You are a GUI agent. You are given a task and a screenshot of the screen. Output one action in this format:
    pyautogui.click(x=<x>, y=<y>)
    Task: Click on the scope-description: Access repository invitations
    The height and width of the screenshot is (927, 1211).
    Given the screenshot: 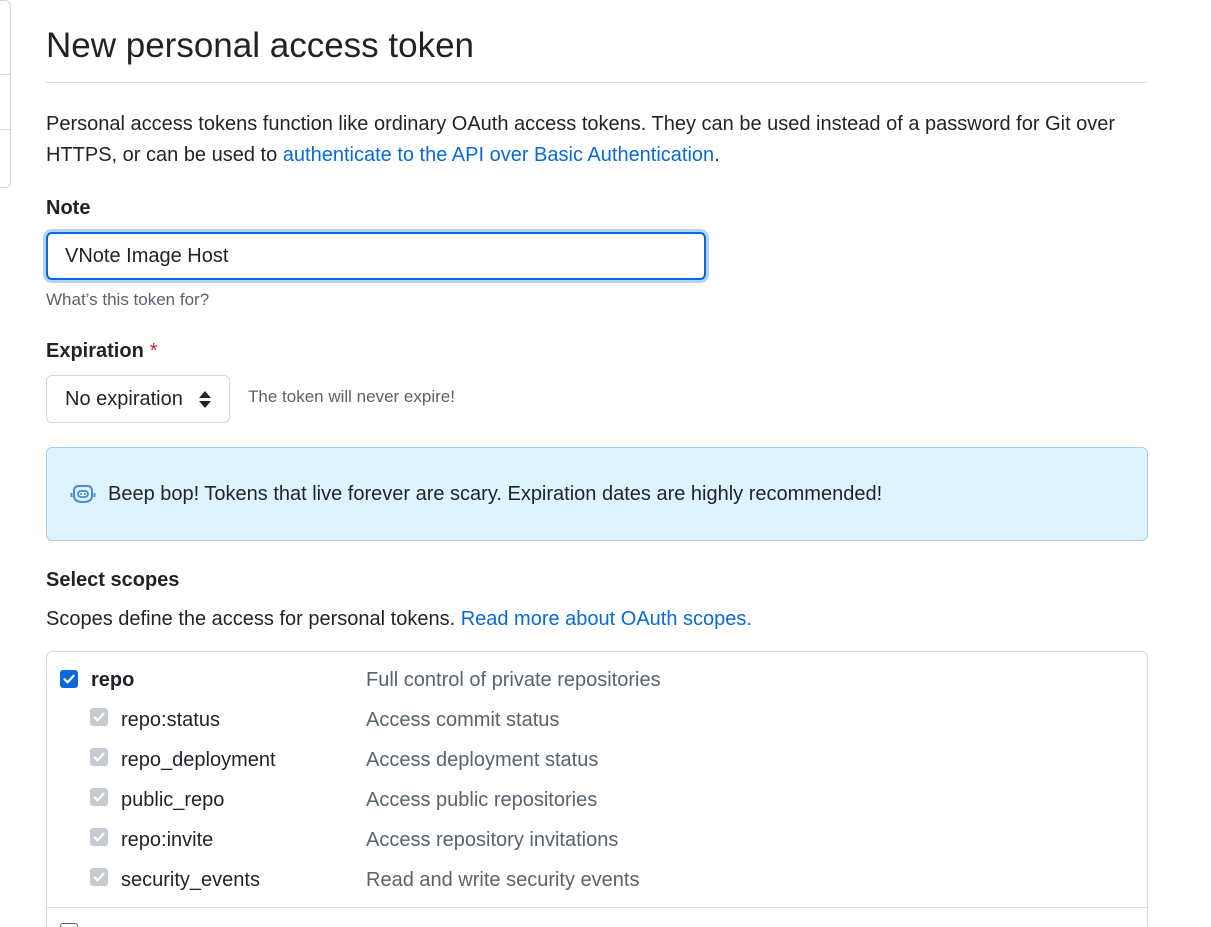 What is the action you would take?
    pyautogui.click(x=492, y=840)
    